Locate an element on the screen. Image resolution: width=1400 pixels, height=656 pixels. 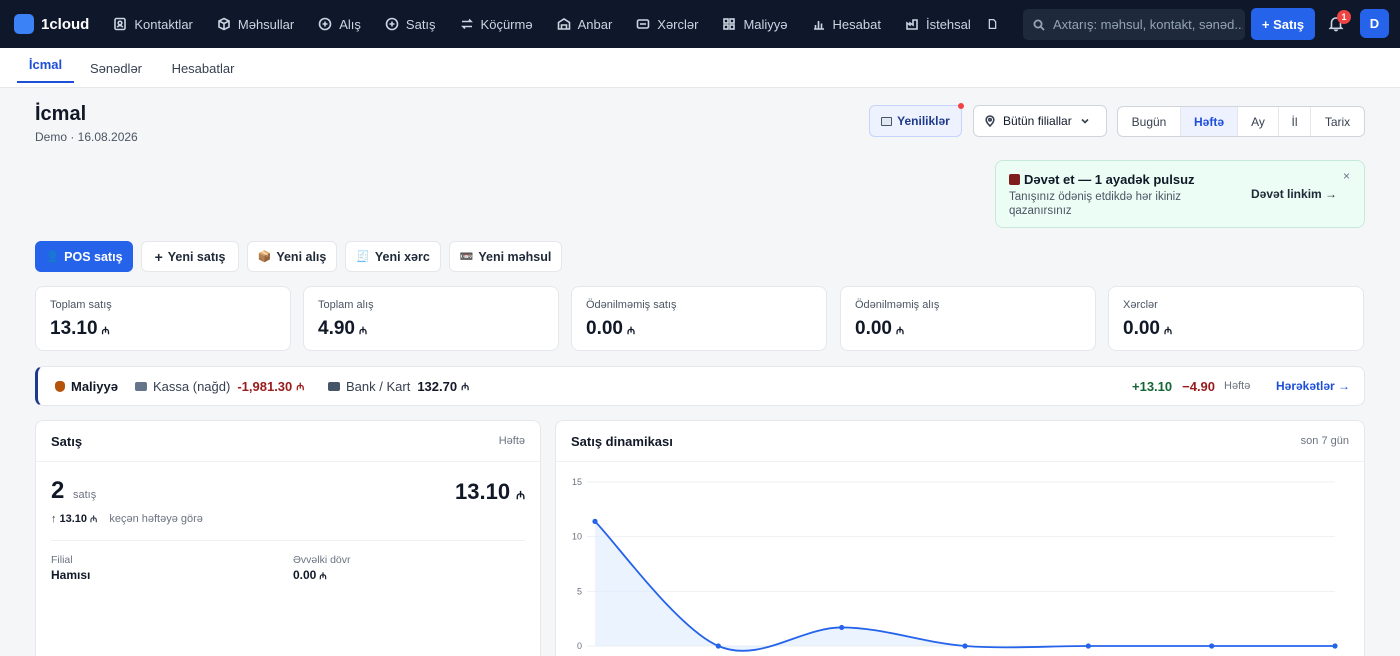
nav-label: İstehsal is located at coordinates (948, 24).